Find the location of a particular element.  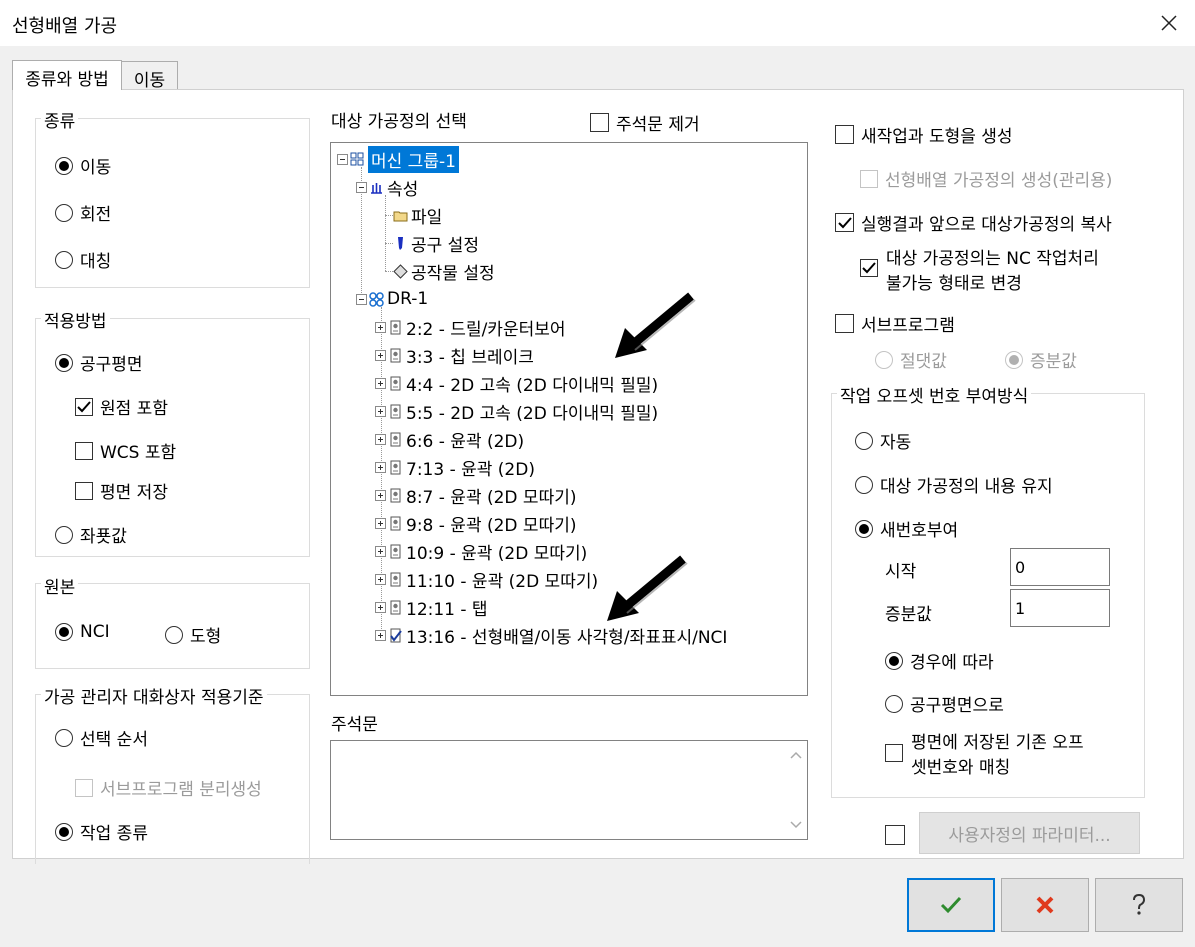

tab-move: 이동 is located at coordinates (149, 76).